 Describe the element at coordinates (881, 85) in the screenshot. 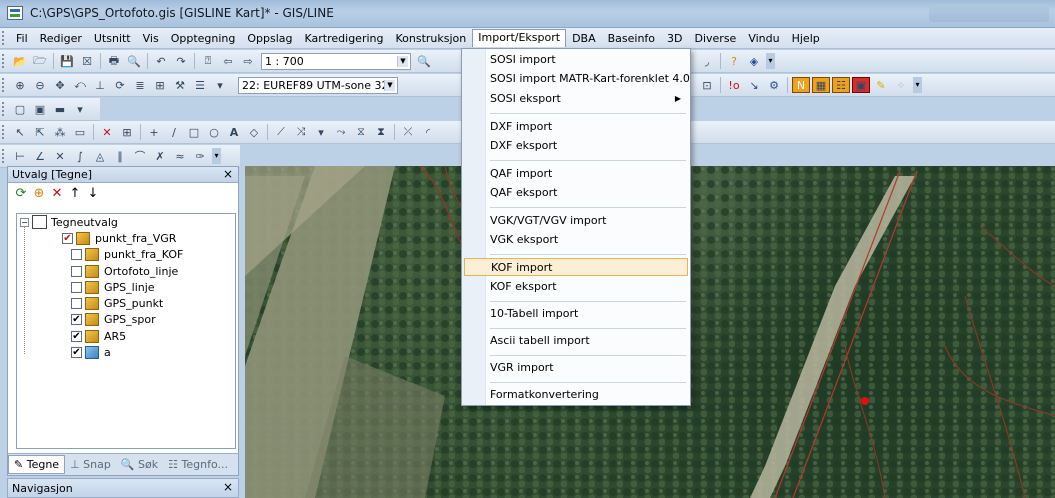

I see `pencil-icon: ✎` at that location.